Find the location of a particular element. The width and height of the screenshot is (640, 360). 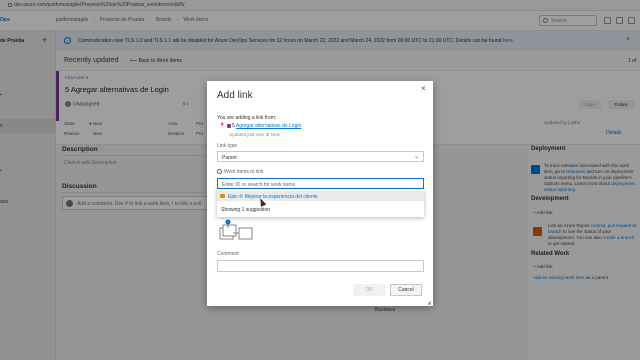

chevron-down-icon: ⌄ is located at coordinates (416, 157).